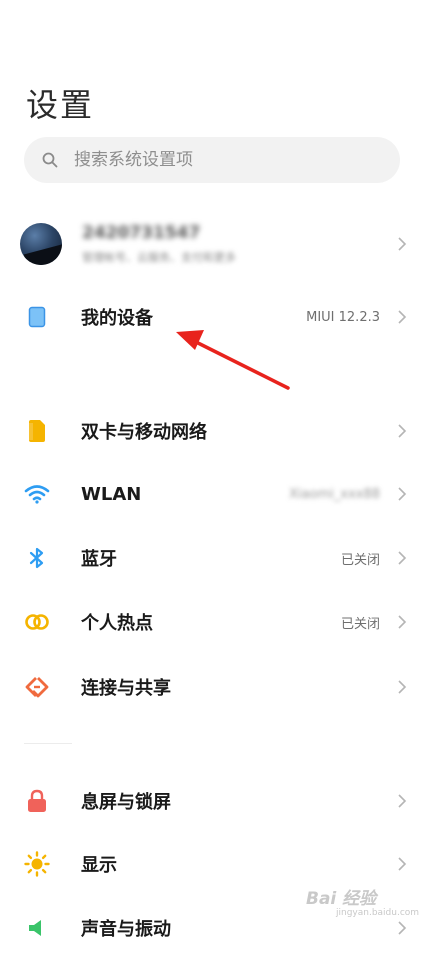  Describe the element at coordinates (60, 105) in the screenshot. I see `page-title: 设置` at that location.